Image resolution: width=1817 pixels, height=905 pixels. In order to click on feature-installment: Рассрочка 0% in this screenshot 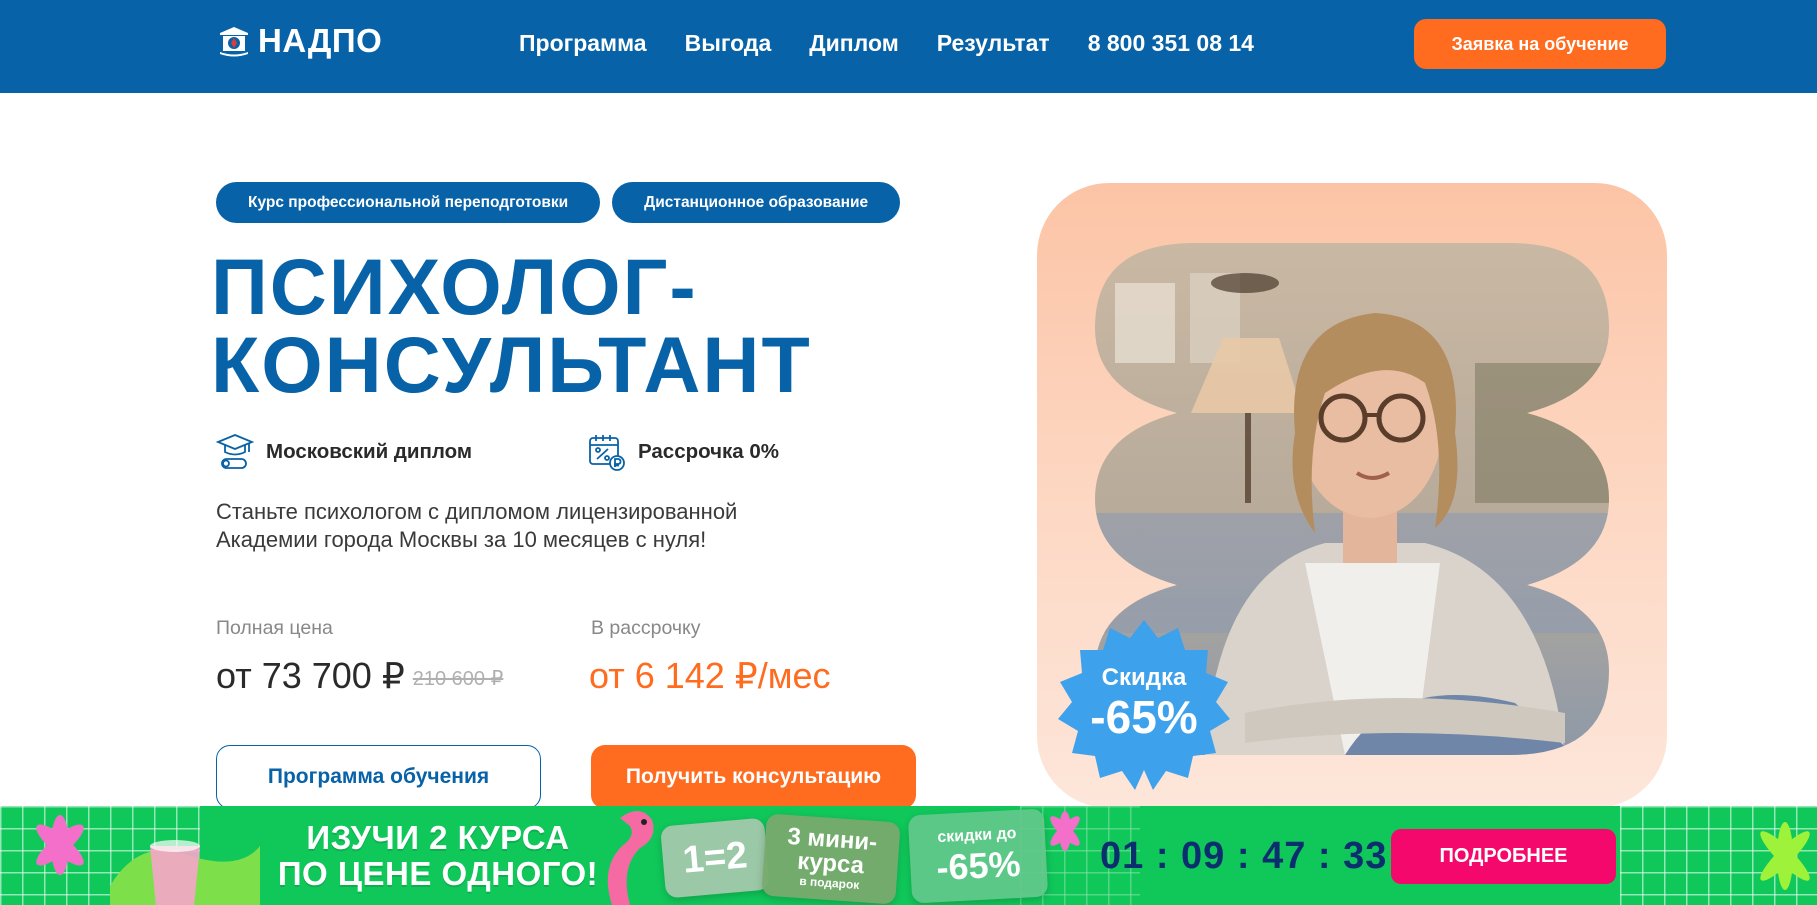, I will do `click(683, 452)`.